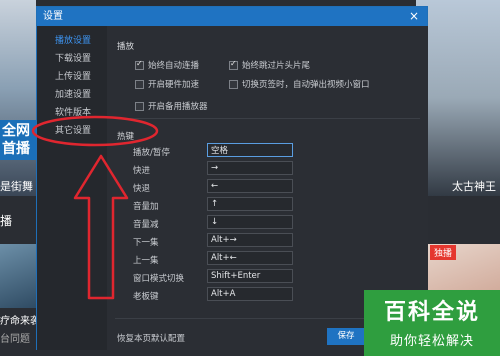 The width and height of the screenshot is (500, 356). I want to click on hotkey-label-play-pause: 播放/暂停, so click(151, 153).